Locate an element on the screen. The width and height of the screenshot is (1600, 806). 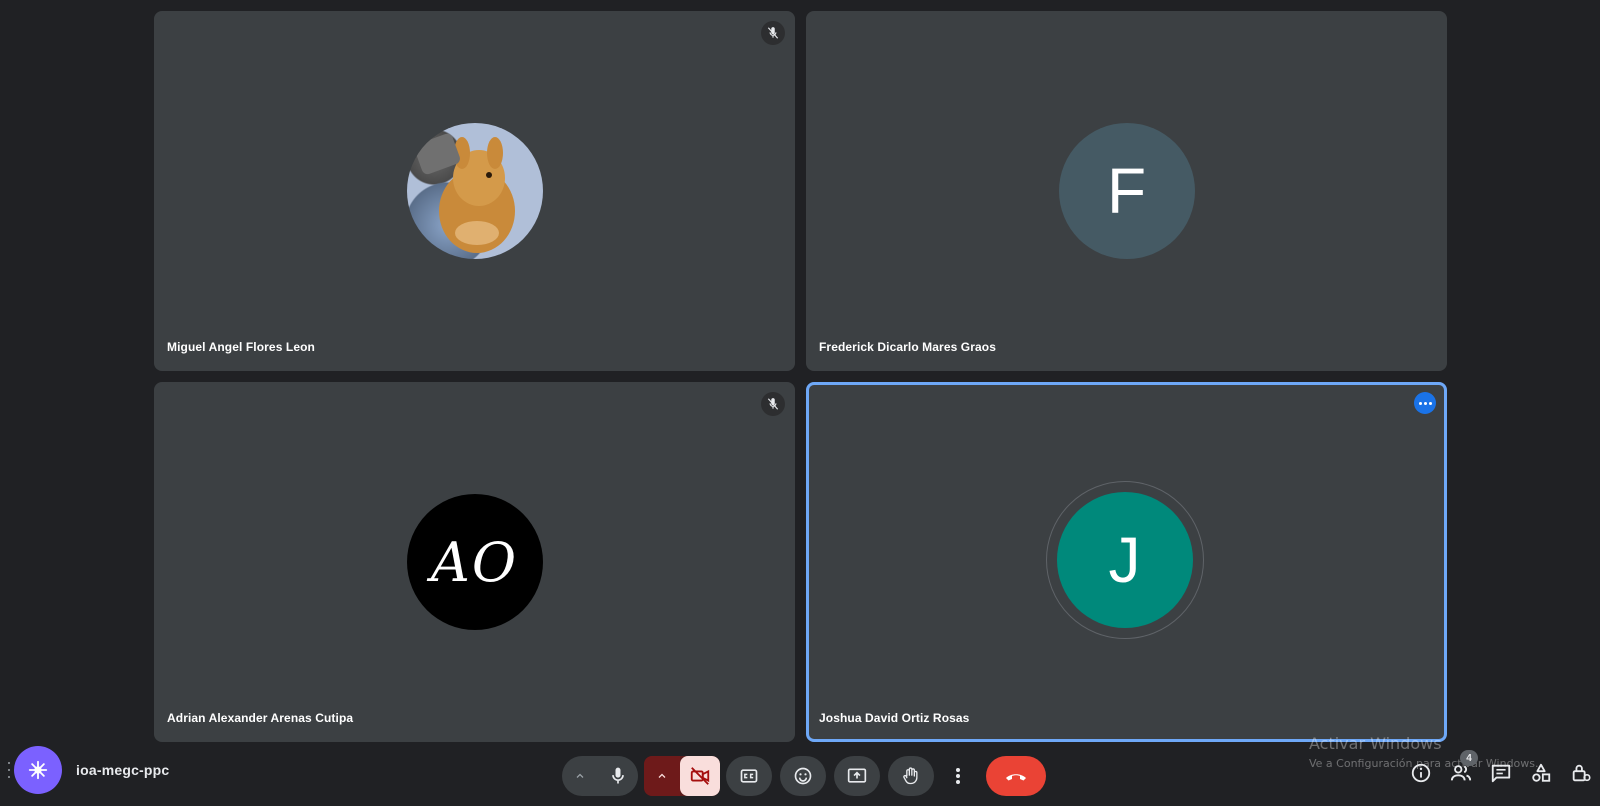
avatar-initial: J is located at coordinates (1124, 560).